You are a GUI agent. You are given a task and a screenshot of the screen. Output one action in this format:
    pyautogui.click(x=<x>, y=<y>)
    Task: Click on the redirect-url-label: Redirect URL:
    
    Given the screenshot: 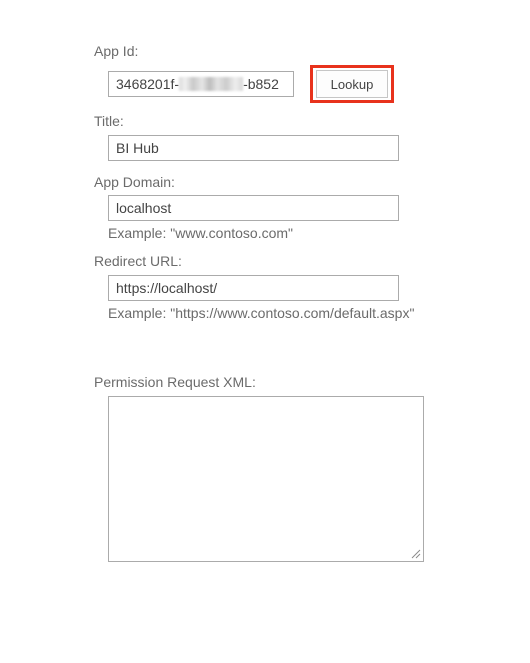 What is the action you would take?
    pyautogui.click(x=138, y=261)
    